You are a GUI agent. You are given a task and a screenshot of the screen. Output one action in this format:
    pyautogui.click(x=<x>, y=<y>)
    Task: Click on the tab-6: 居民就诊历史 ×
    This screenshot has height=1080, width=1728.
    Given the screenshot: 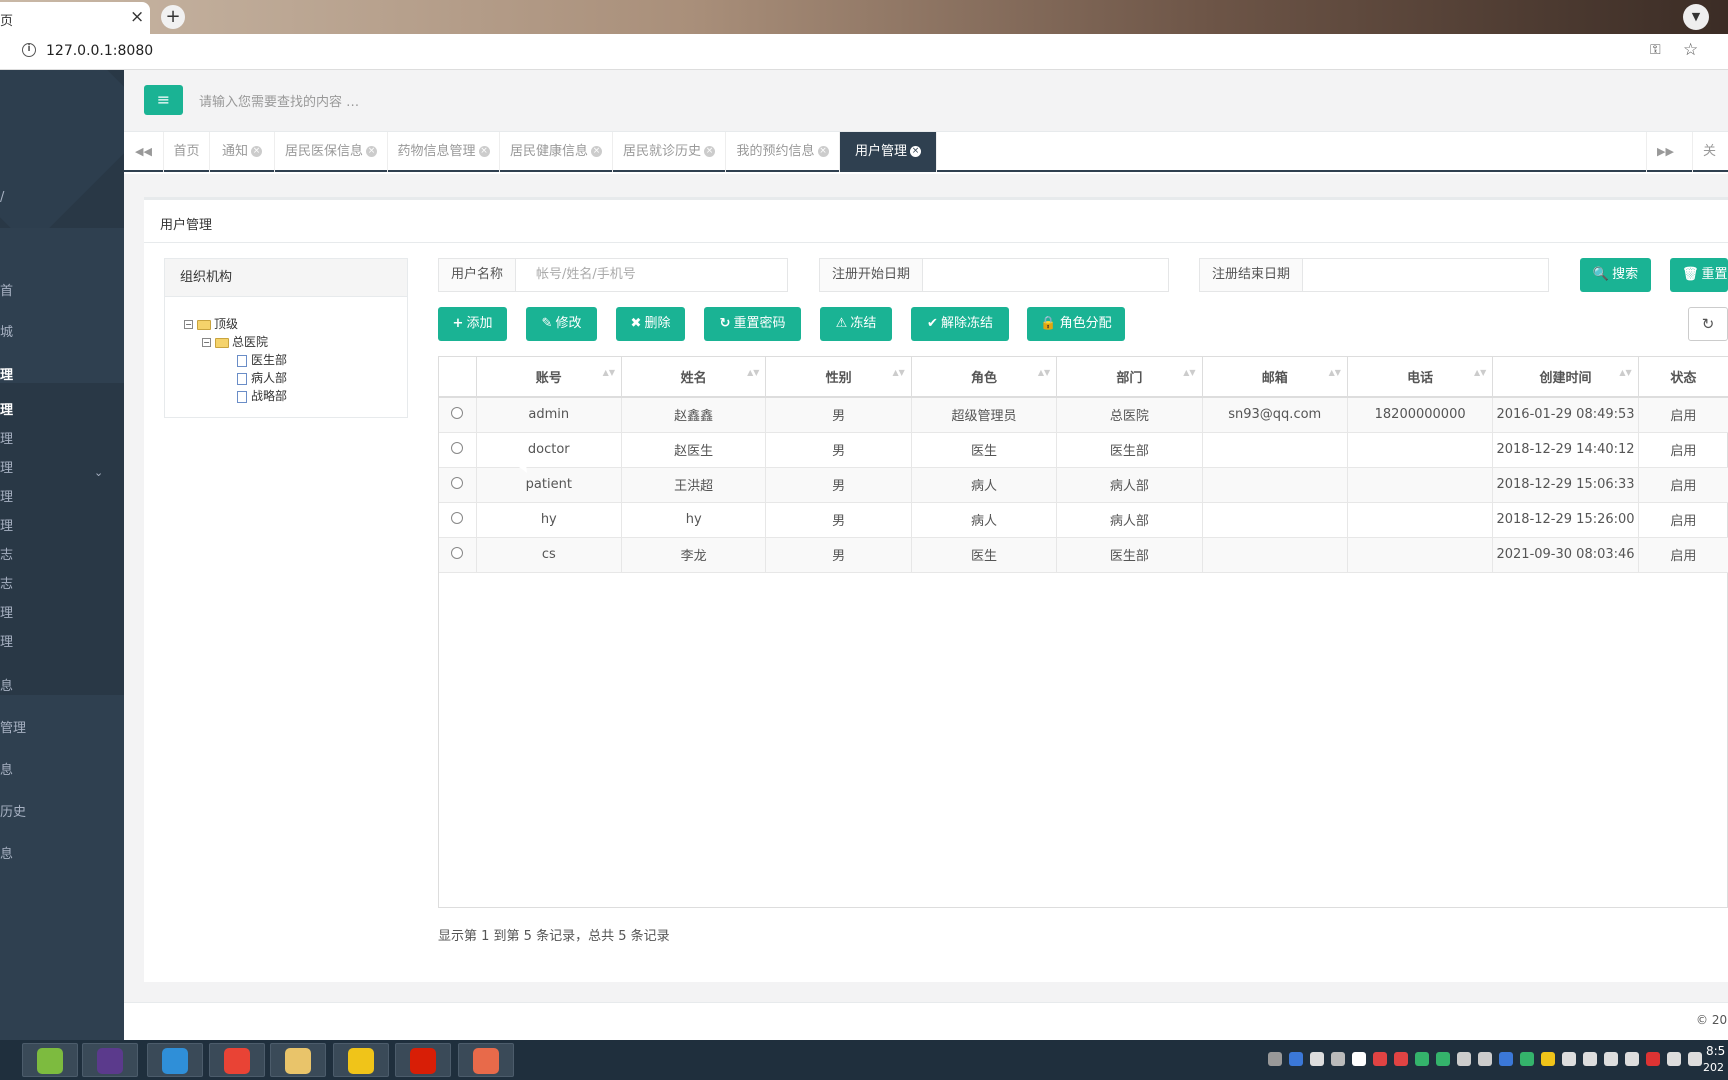 What is the action you would take?
    pyautogui.click(x=669, y=152)
    